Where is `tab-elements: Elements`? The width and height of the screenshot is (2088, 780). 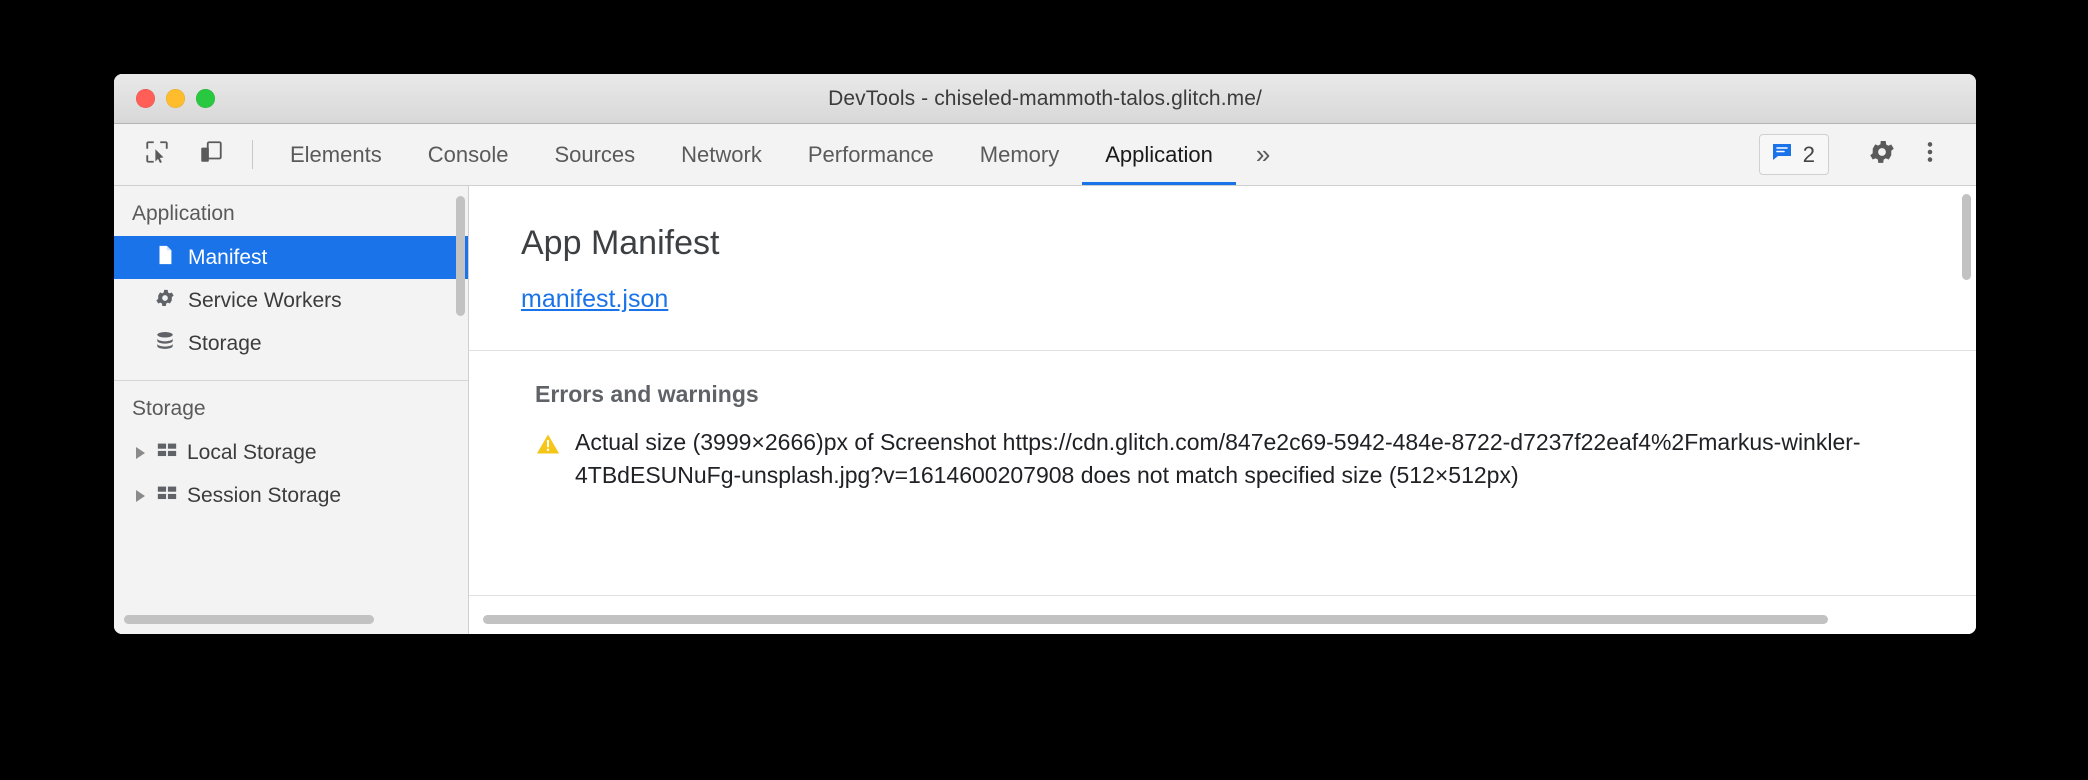
tab-elements: Elements is located at coordinates (336, 154).